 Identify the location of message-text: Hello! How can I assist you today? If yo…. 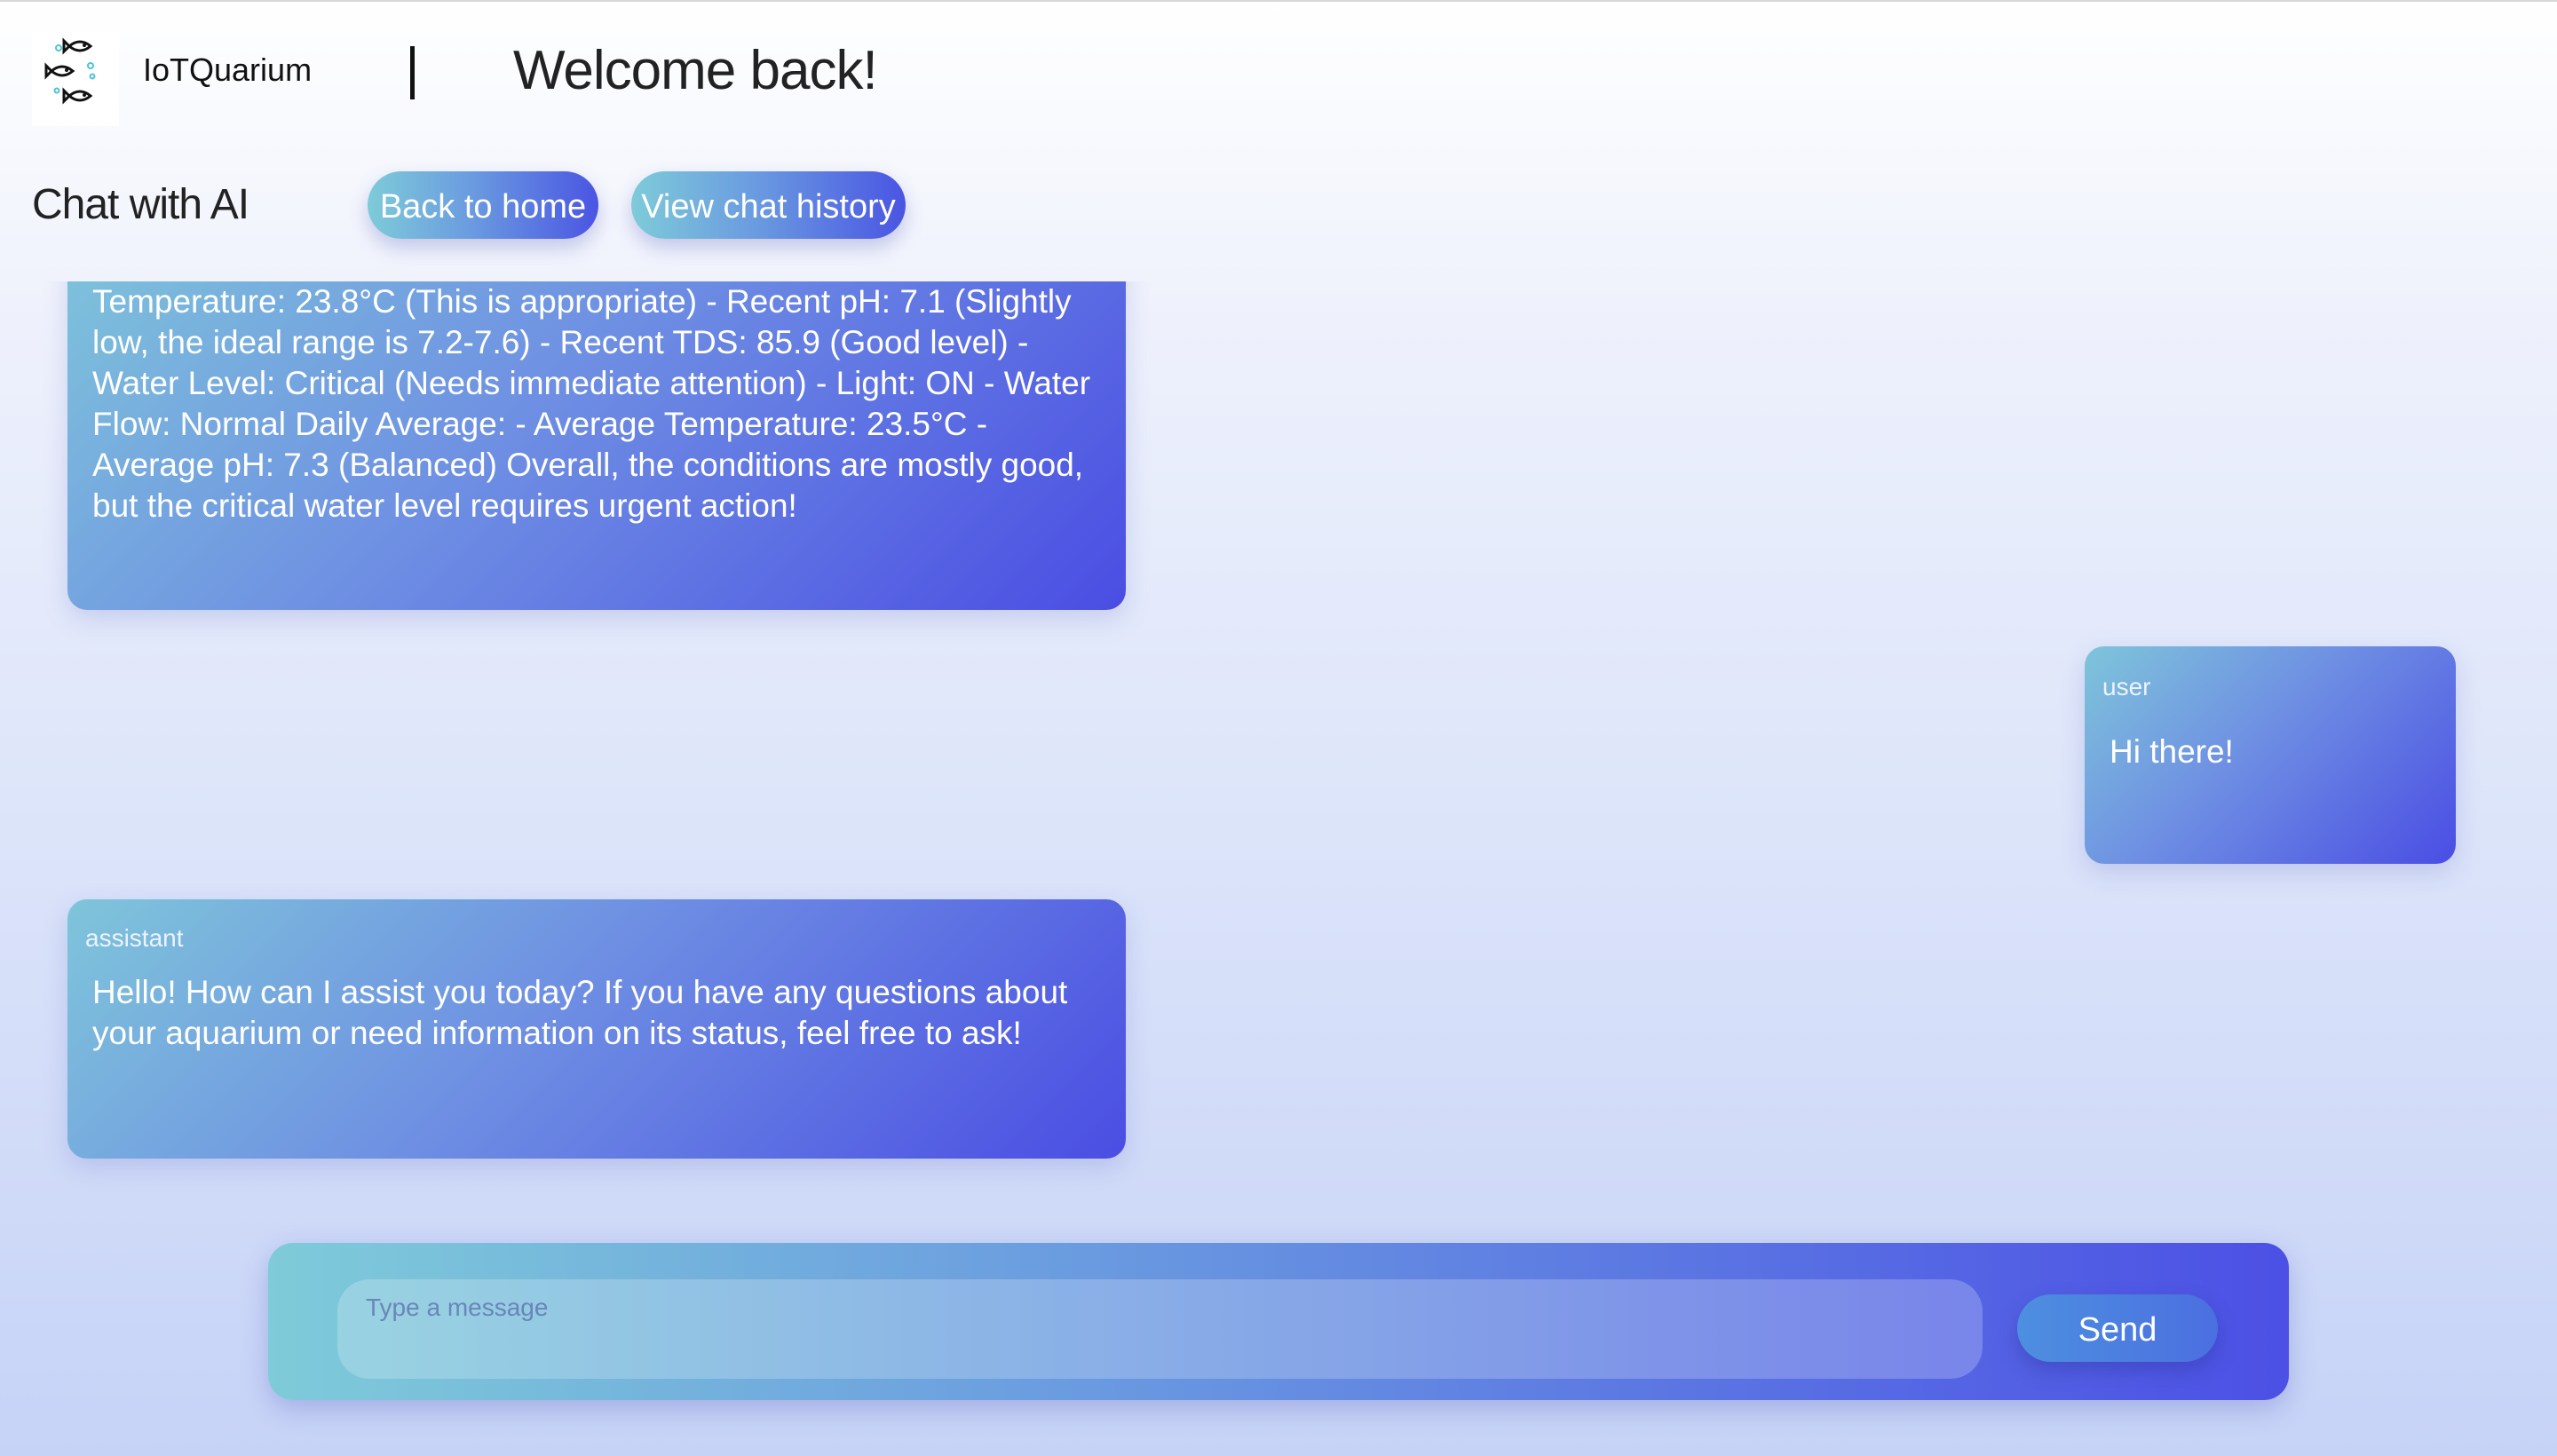
(580, 1012).